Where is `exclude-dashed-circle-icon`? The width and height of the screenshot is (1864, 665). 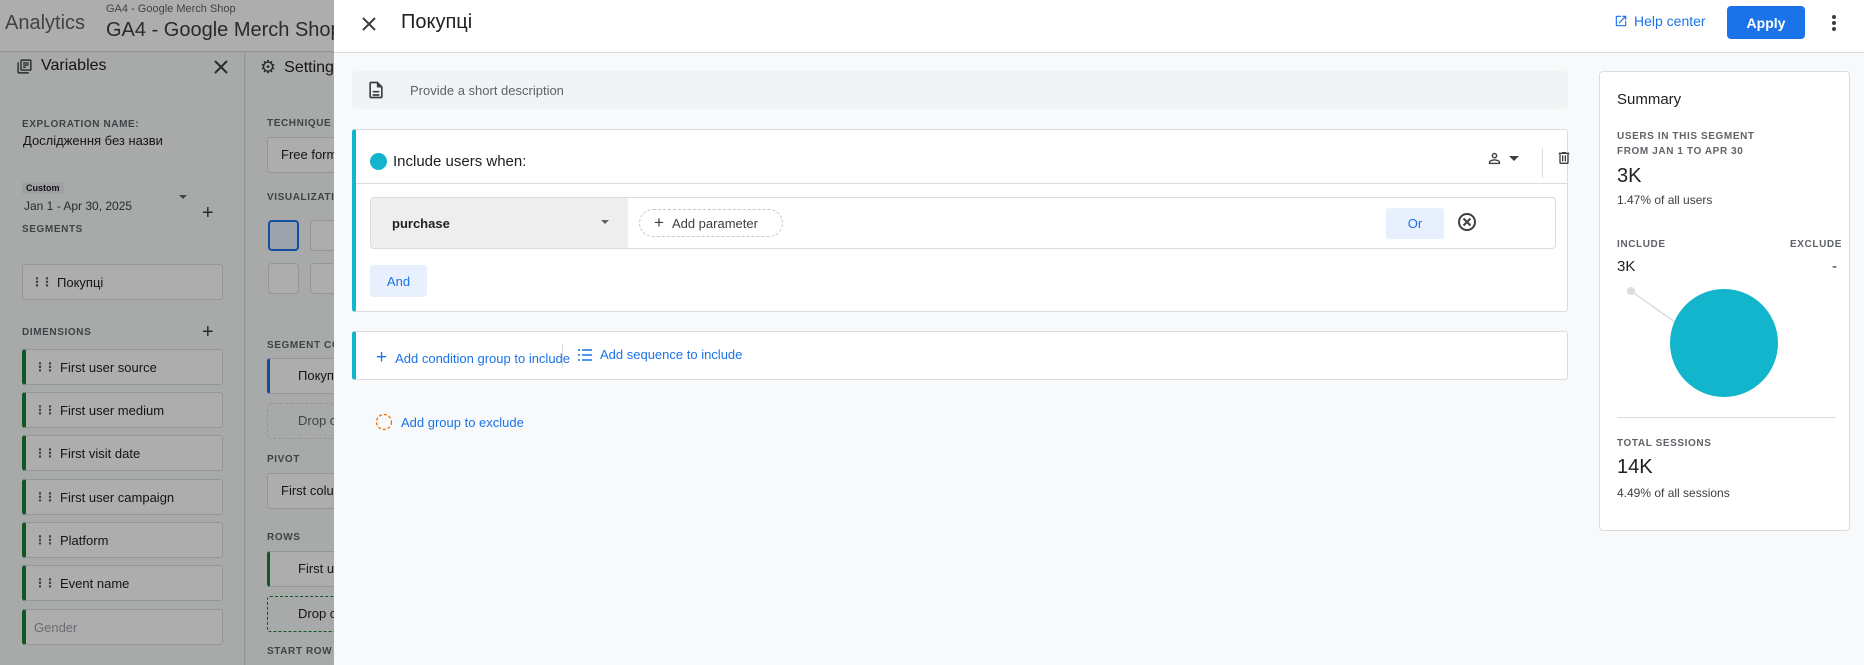
exclude-dashed-circle-icon is located at coordinates (384, 422).